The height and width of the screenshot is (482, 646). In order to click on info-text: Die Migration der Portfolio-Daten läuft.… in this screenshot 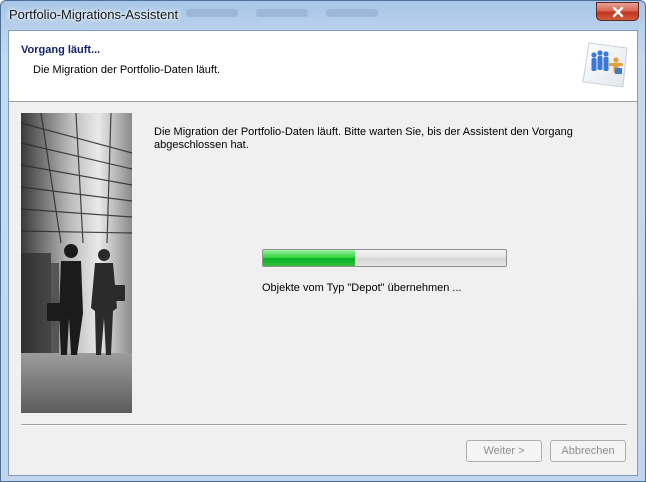, I will do `click(363, 138)`.